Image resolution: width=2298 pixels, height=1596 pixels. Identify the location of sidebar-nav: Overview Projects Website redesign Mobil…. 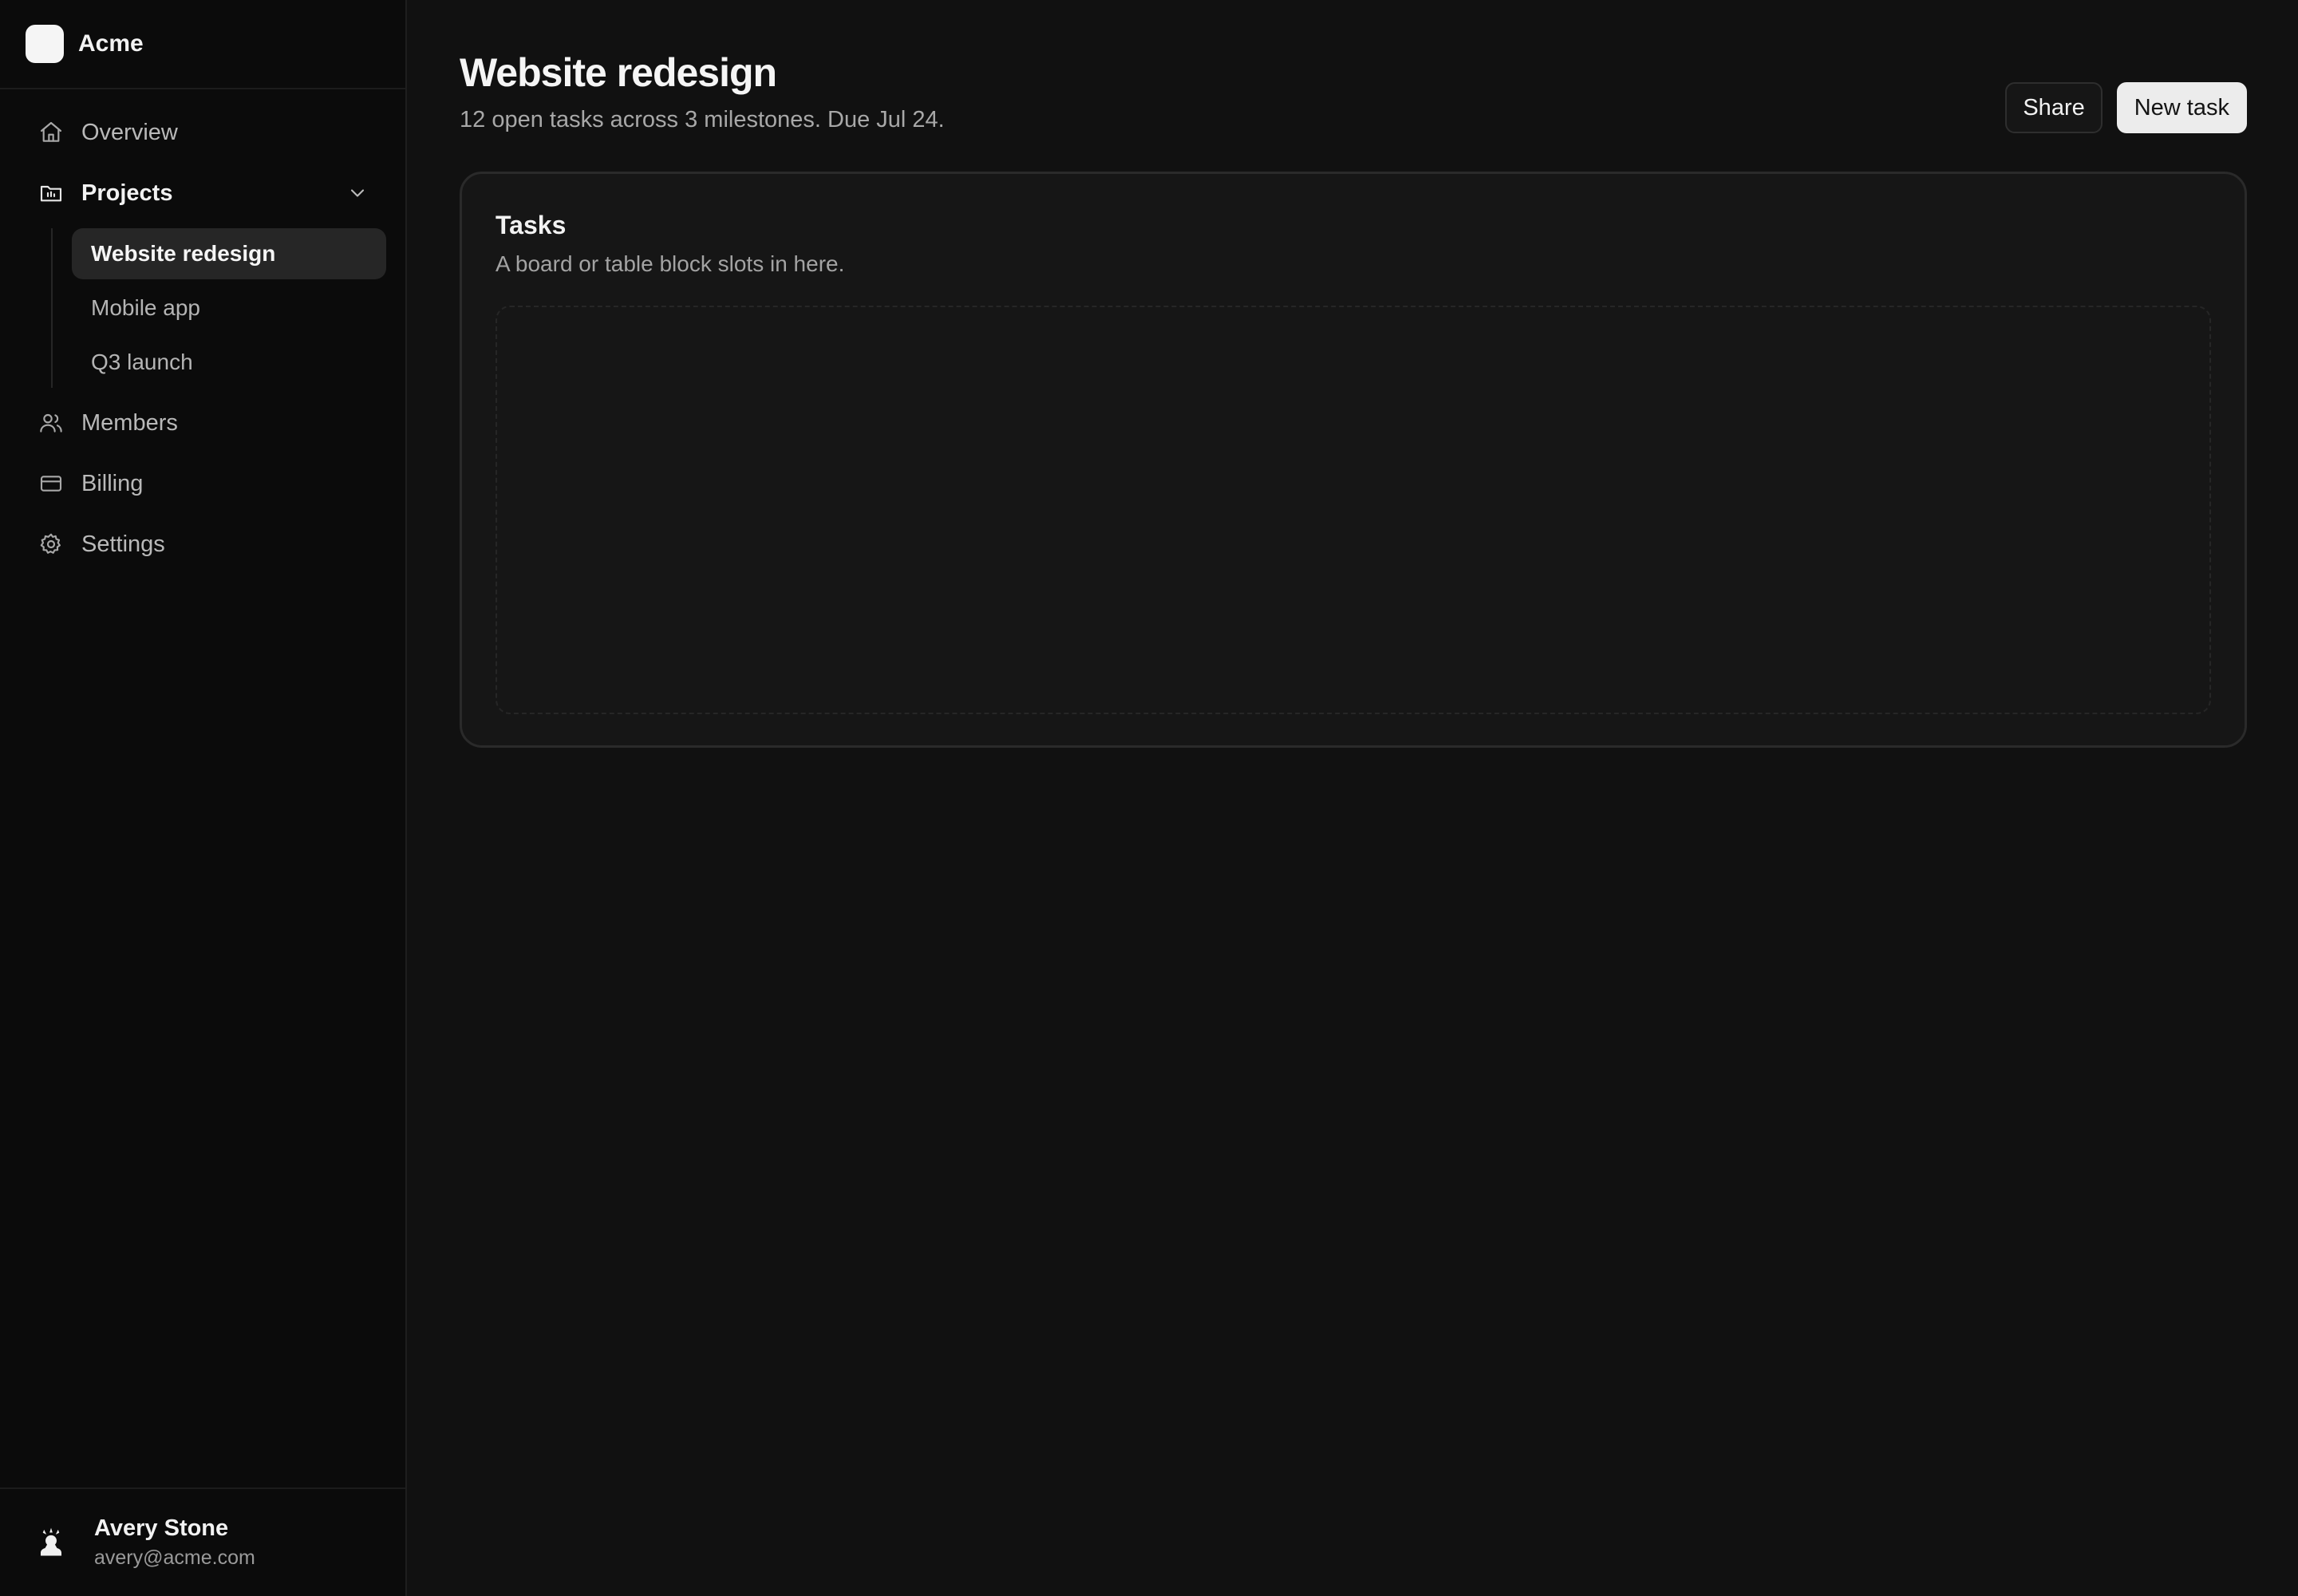
(203, 334).